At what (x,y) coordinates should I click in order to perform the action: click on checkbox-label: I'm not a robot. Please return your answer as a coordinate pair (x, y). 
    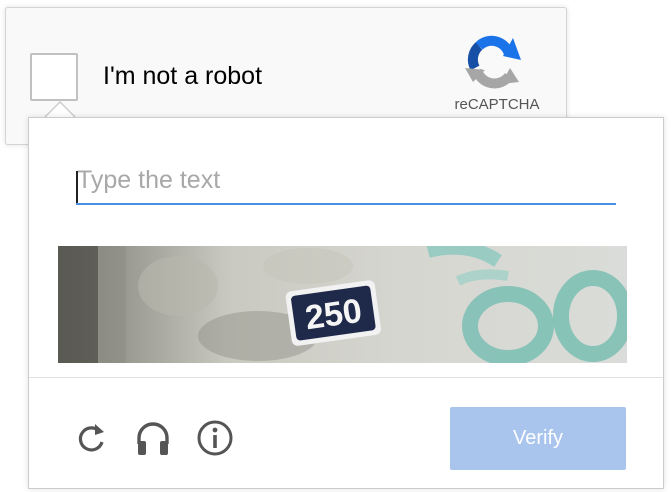
    Looking at the image, I should click on (183, 76).